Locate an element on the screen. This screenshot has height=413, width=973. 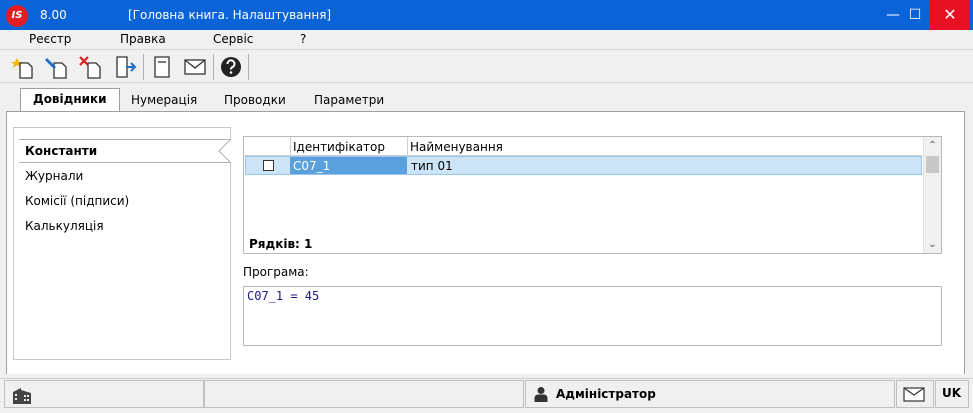
exit-icon is located at coordinates (125, 67).